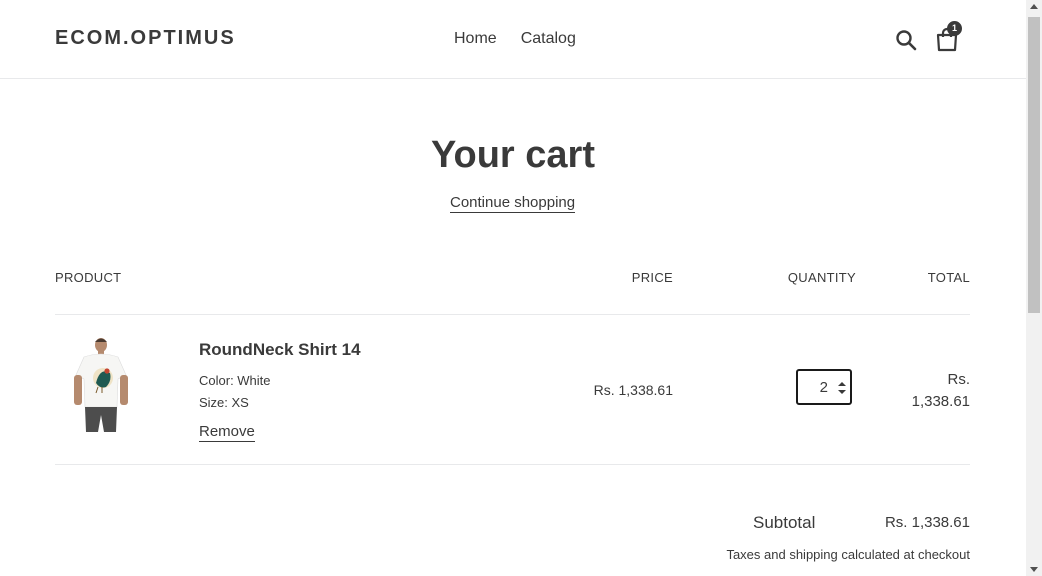 The width and height of the screenshot is (1042, 576). Describe the element at coordinates (925, 391) in the screenshot. I see `item-total: Rs. 1,338.61` at that location.